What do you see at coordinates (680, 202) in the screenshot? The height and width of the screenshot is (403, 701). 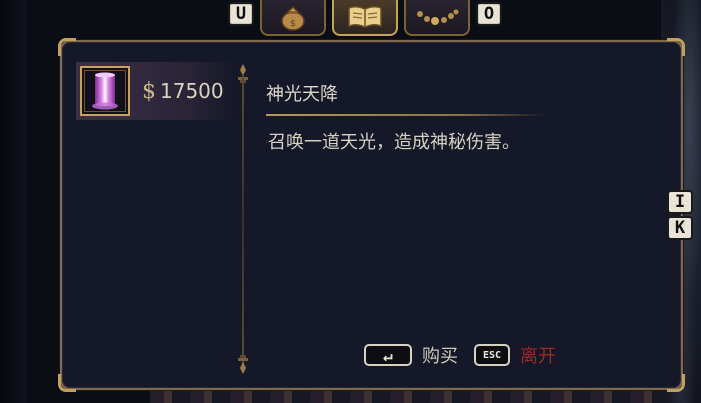 I see `side-key-upper: I` at bounding box center [680, 202].